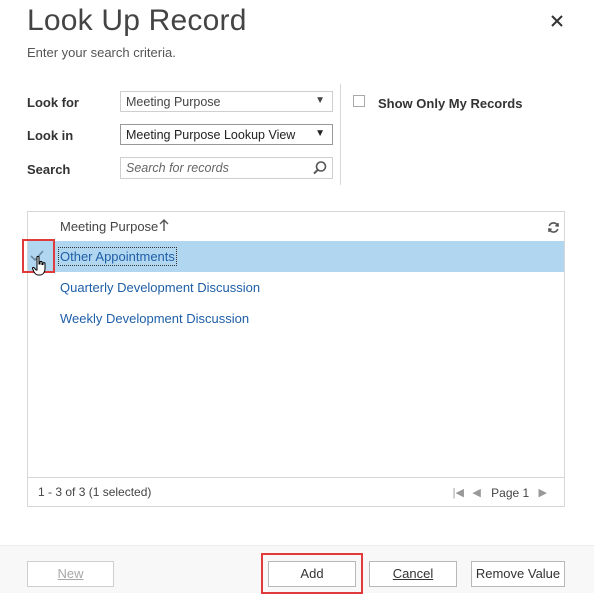 Image resolution: width=594 pixels, height=594 pixels. Describe the element at coordinates (211, 135) in the screenshot. I see `look-in-value: Meeting Purpose Lookup View` at that location.